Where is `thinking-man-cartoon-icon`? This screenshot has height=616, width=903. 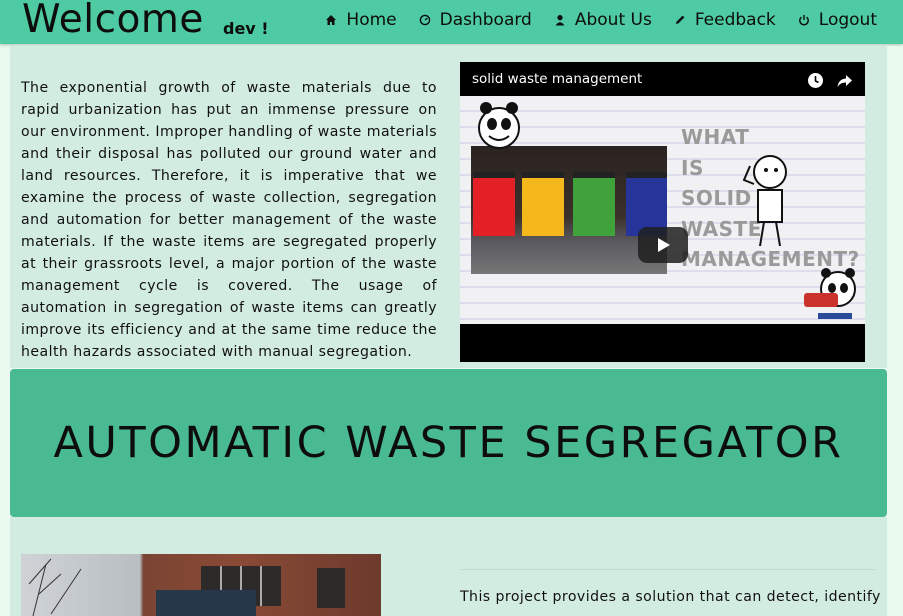
thinking-man-cartoon-icon is located at coordinates (764, 201).